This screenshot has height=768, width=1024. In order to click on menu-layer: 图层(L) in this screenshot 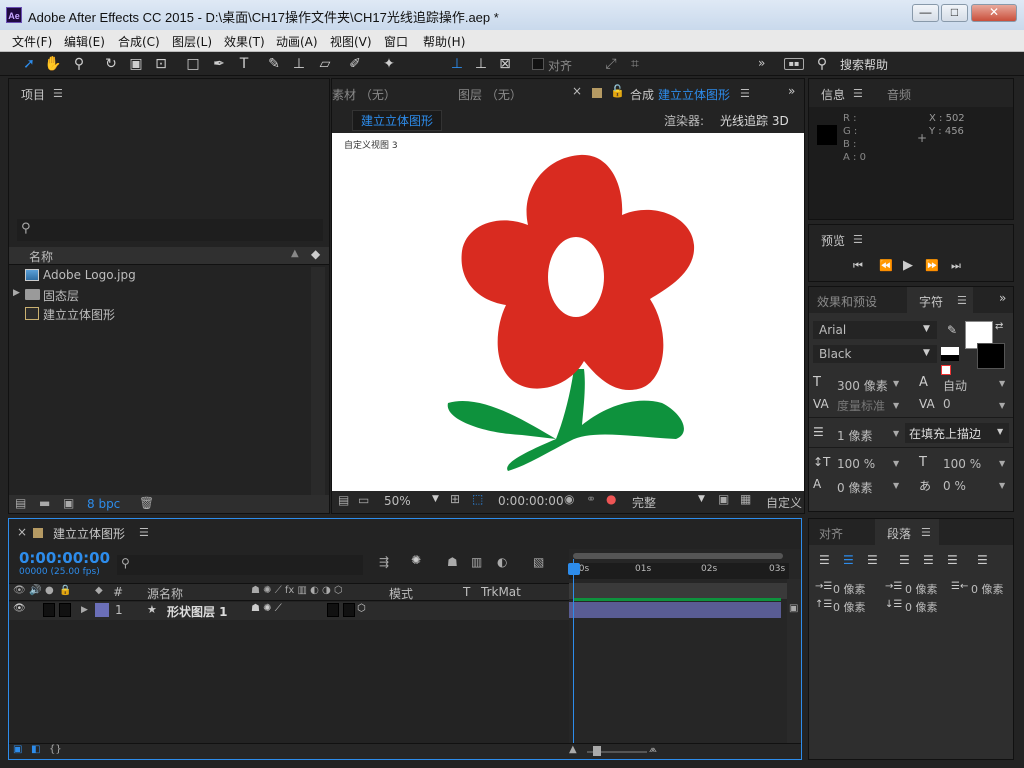, I will do `click(192, 41)`.